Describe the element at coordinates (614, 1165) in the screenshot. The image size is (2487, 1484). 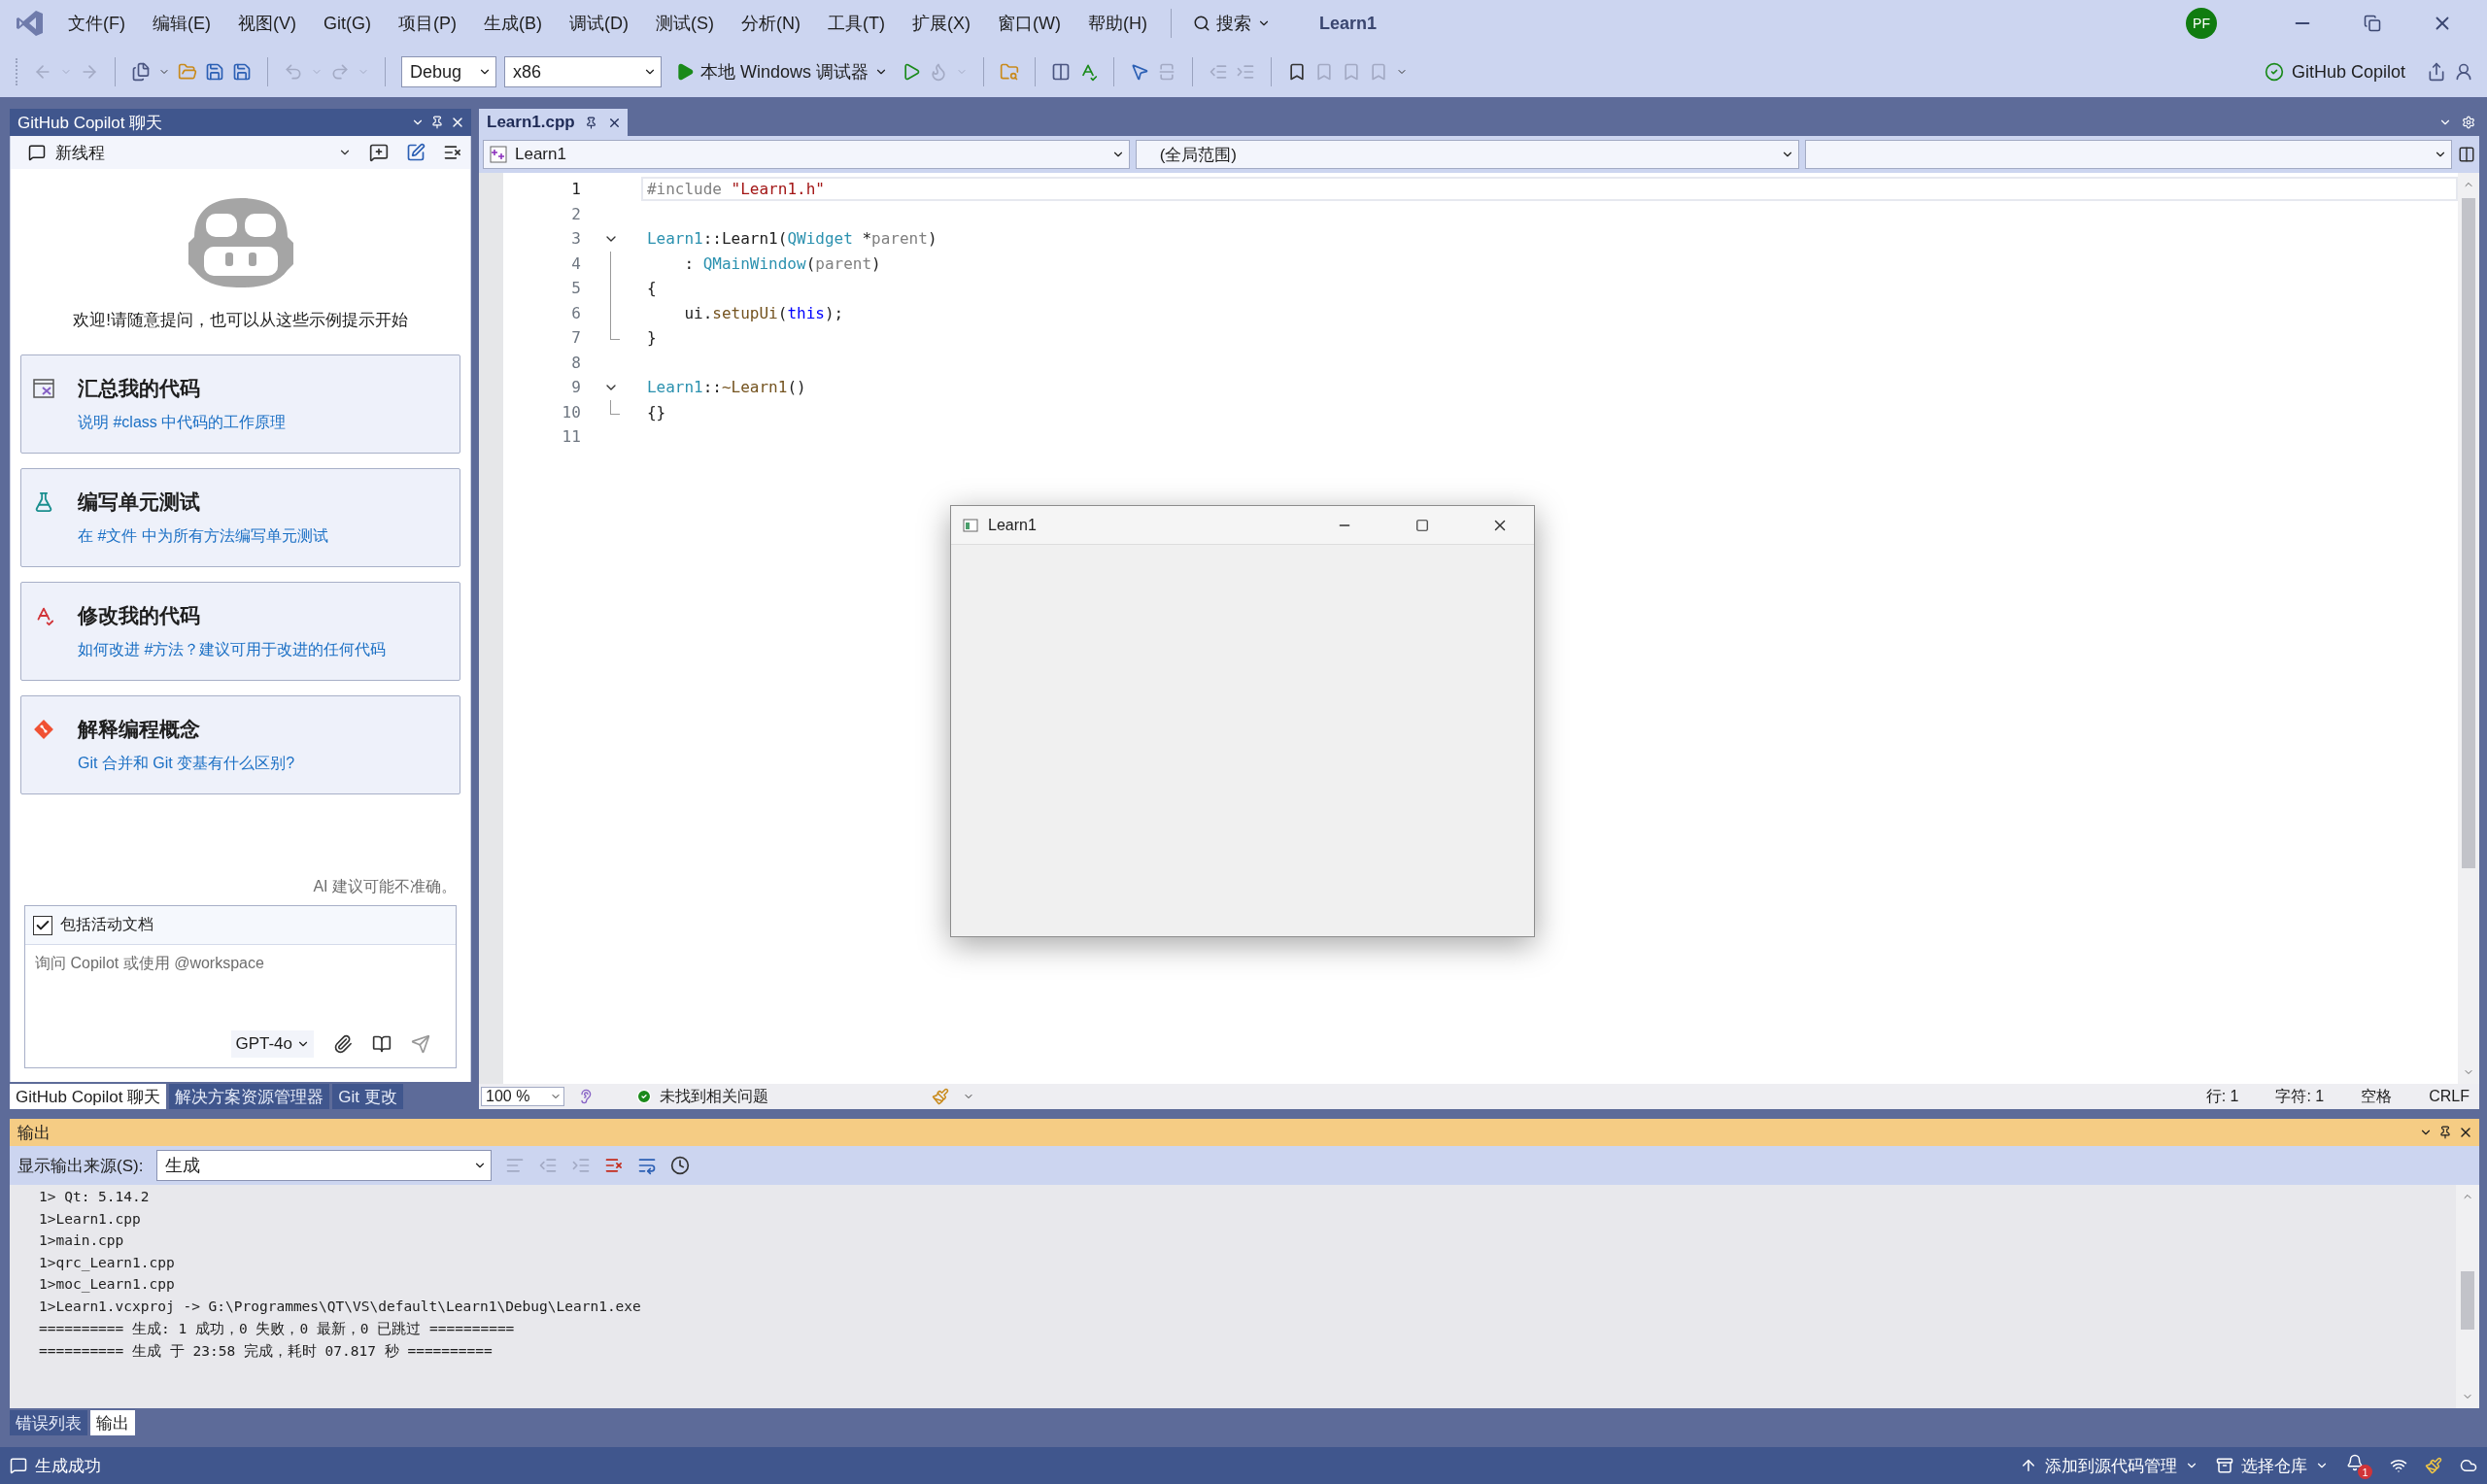
I see `clear-all-icon` at that location.